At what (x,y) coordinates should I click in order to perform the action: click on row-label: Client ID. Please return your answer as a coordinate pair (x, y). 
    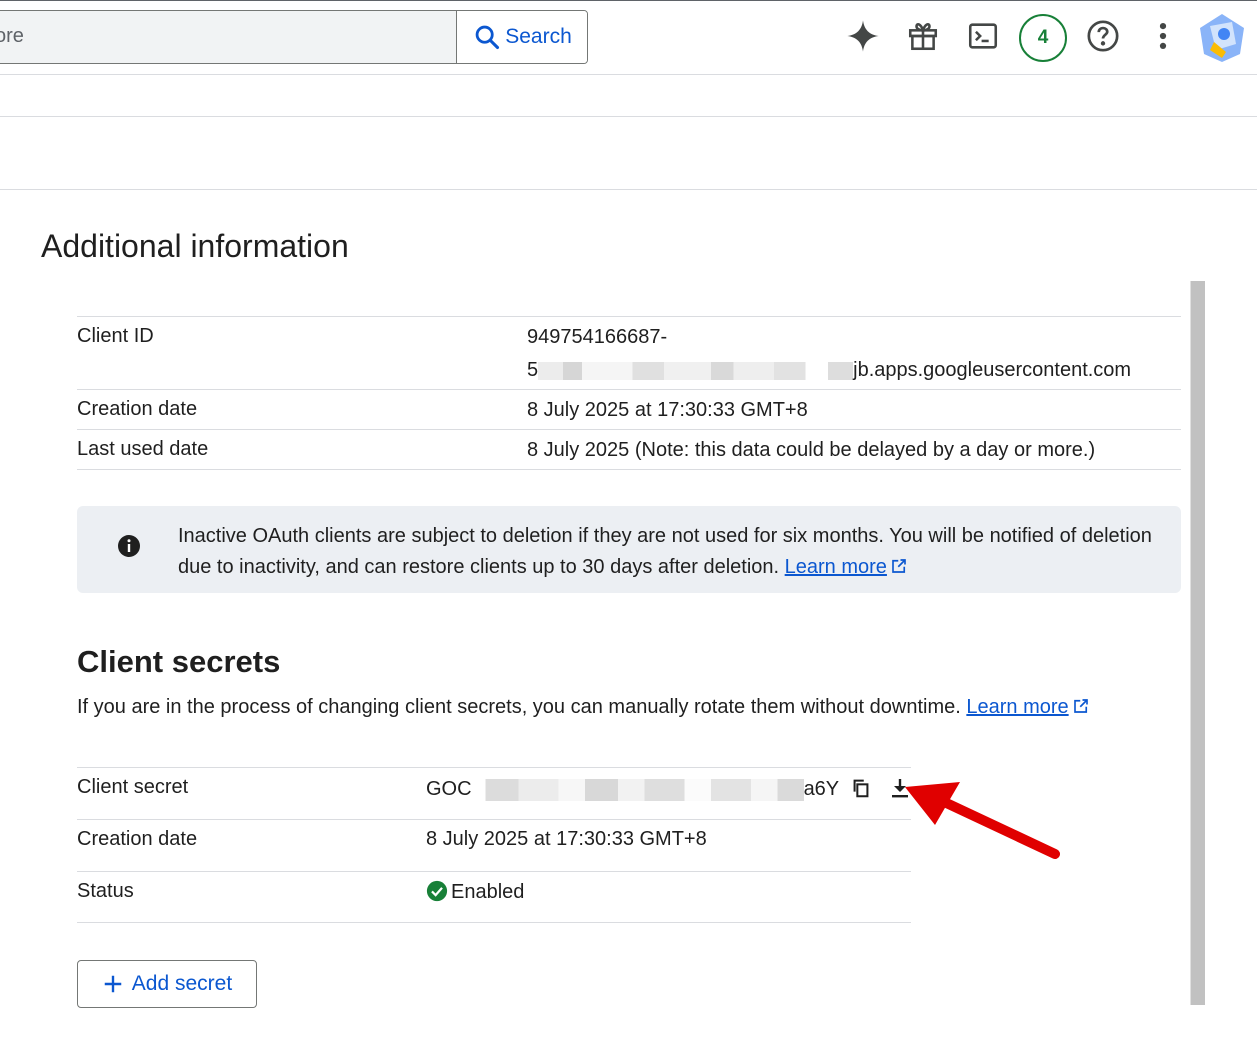
    Looking at the image, I should click on (115, 336).